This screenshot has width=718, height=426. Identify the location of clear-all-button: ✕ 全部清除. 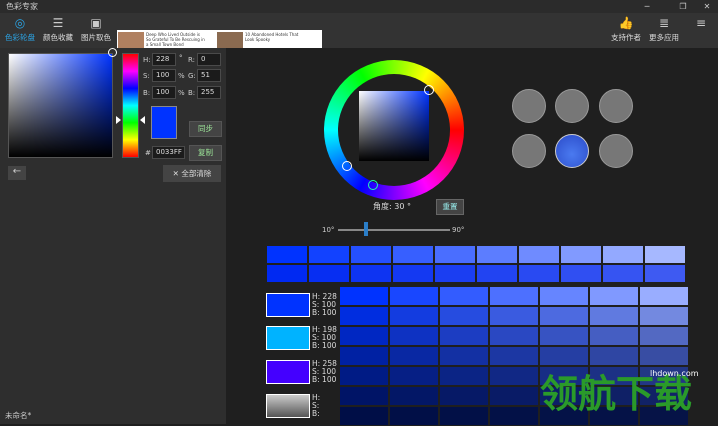
(192, 173).